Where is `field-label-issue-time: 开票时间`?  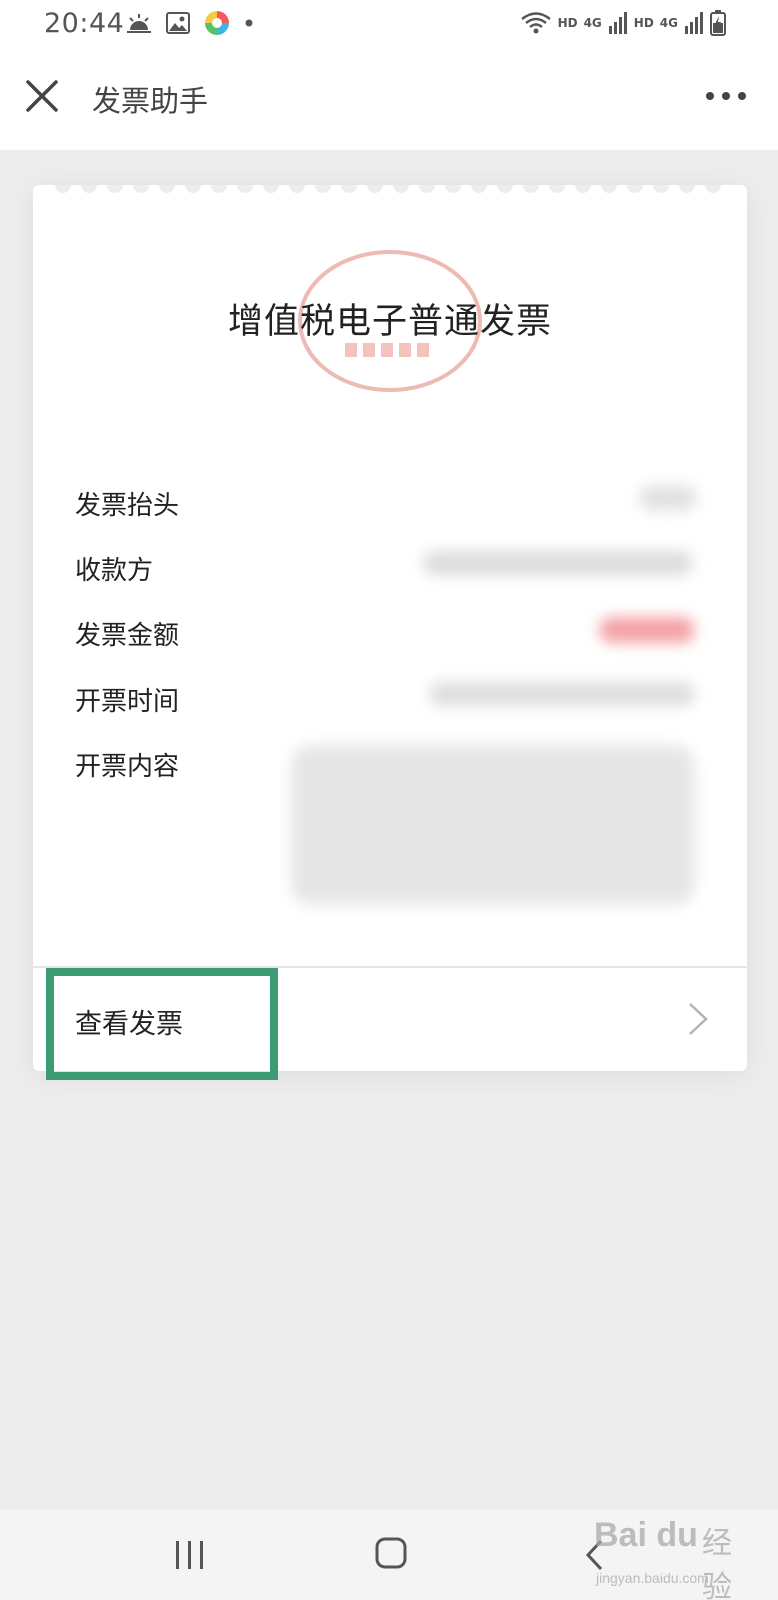 field-label-issue-time: 开票时间 is located at coordinates (127, 702).